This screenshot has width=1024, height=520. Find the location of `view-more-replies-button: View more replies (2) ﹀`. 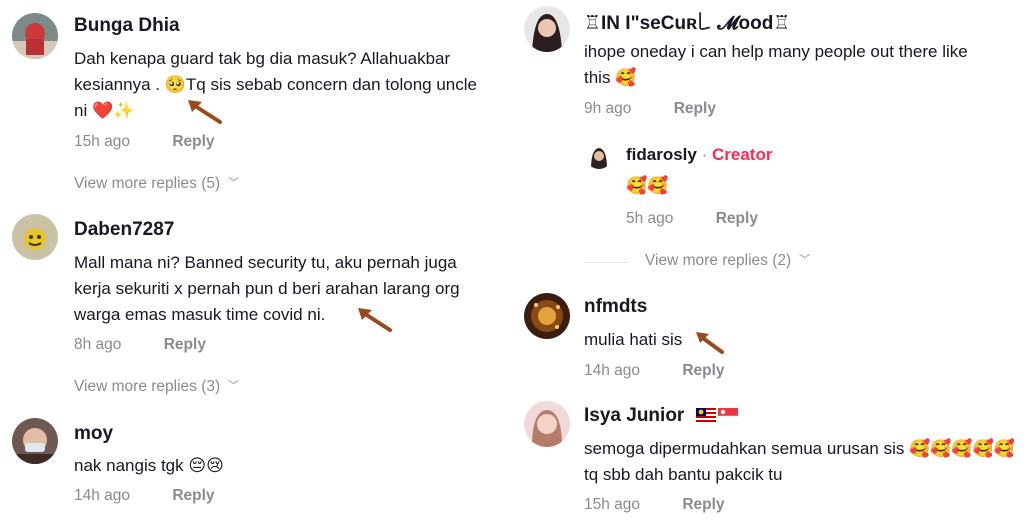

view-more-replies-button: View more replies (2) ﹀ is located at coordinates (727, 261).